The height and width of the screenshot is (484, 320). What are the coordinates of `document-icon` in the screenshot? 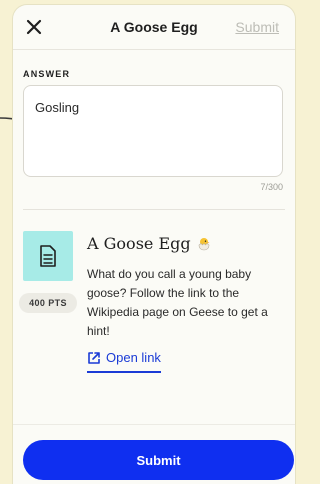 It's located at (48, 256).